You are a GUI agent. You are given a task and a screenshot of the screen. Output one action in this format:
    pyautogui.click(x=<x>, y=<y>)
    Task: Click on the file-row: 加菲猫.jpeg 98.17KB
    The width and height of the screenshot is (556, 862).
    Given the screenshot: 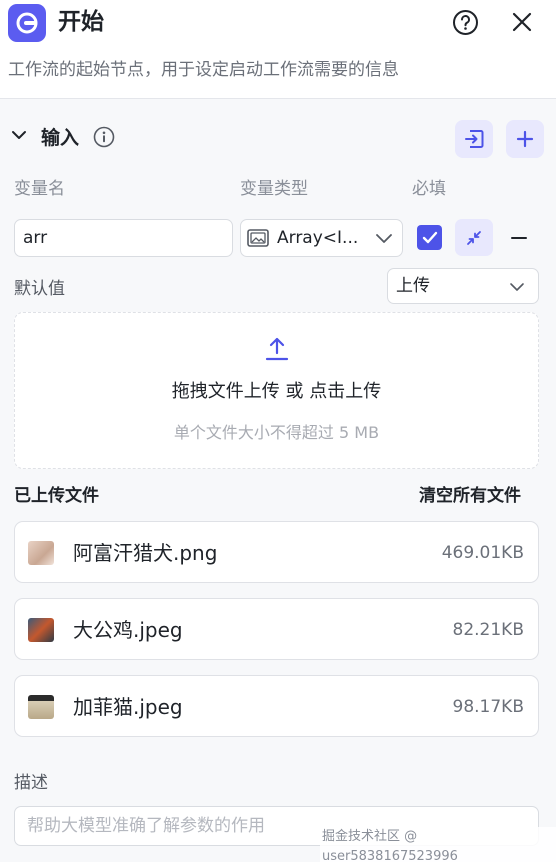 What is the action you would take?
    pyautogui.click(x=276, y=706)
    